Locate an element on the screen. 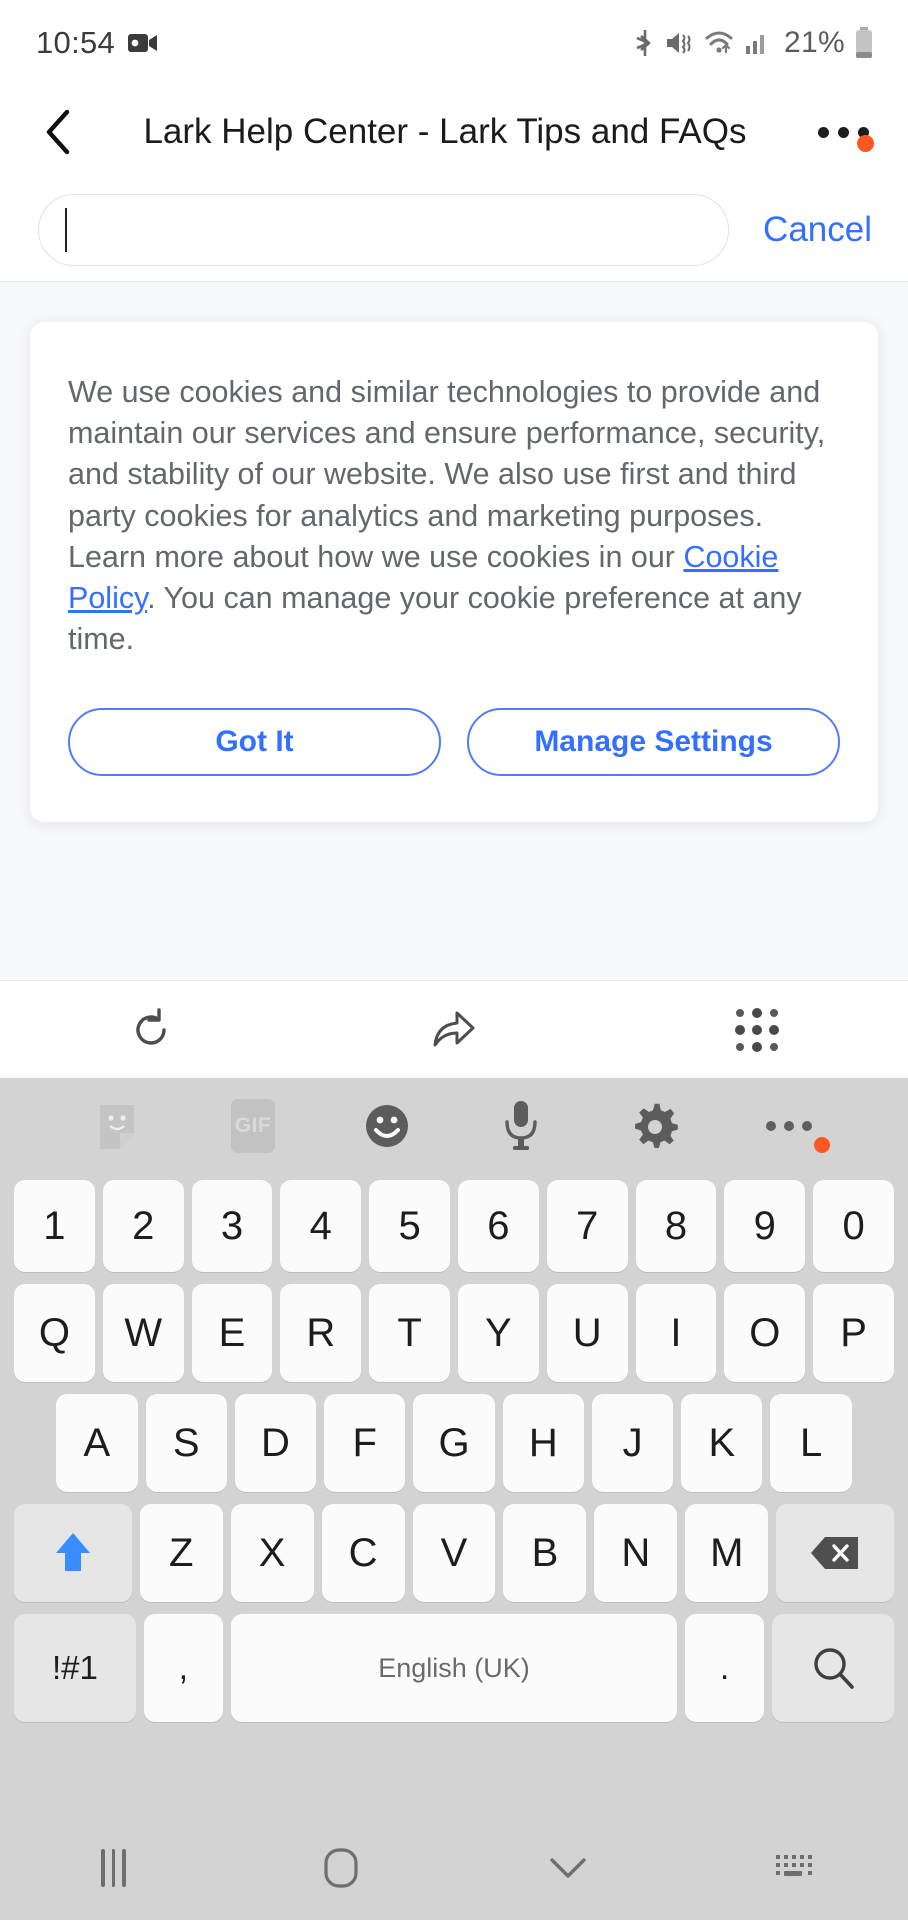 This screenshot has width=908, height=1920. key-m: M is located at coordinates (727, 1553).